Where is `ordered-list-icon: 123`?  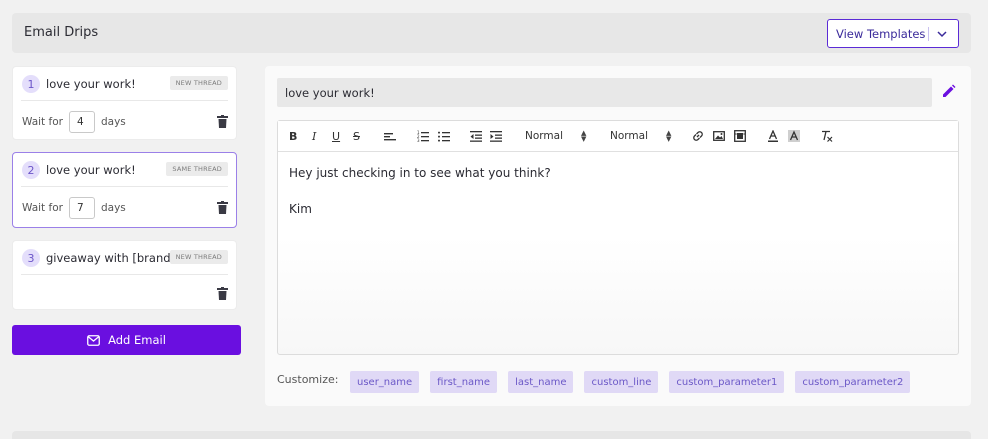 ordered-list-icon: 123 is located at coordinates (423, 136).